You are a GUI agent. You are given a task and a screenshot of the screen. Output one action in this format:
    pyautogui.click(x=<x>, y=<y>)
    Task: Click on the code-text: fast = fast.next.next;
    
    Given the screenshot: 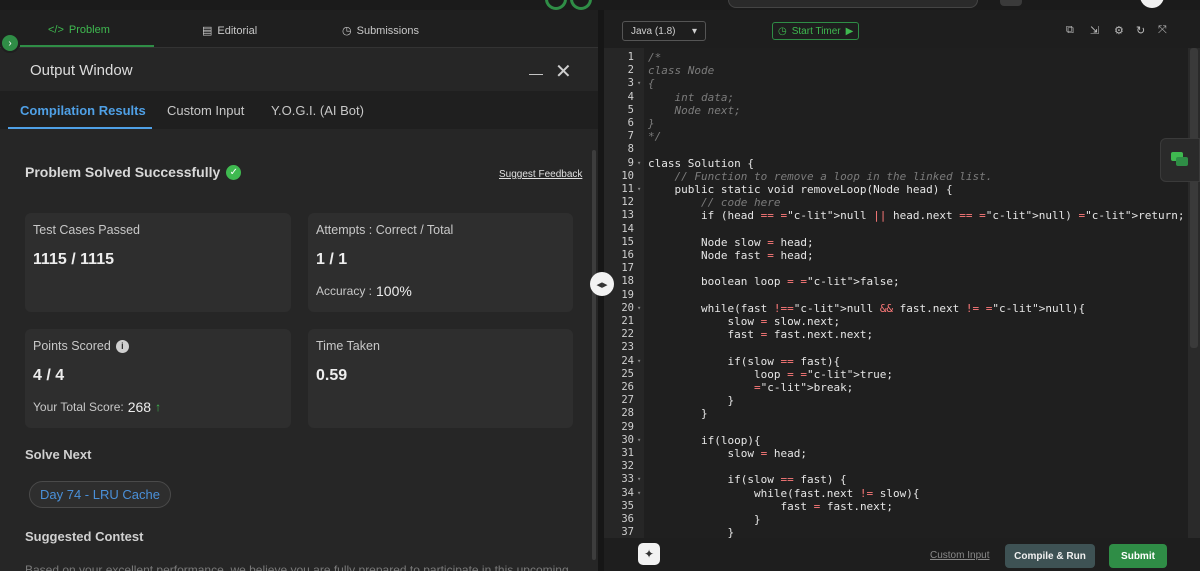 What is the action you would take?
    pyautogui.click(x=761, y=335)
    